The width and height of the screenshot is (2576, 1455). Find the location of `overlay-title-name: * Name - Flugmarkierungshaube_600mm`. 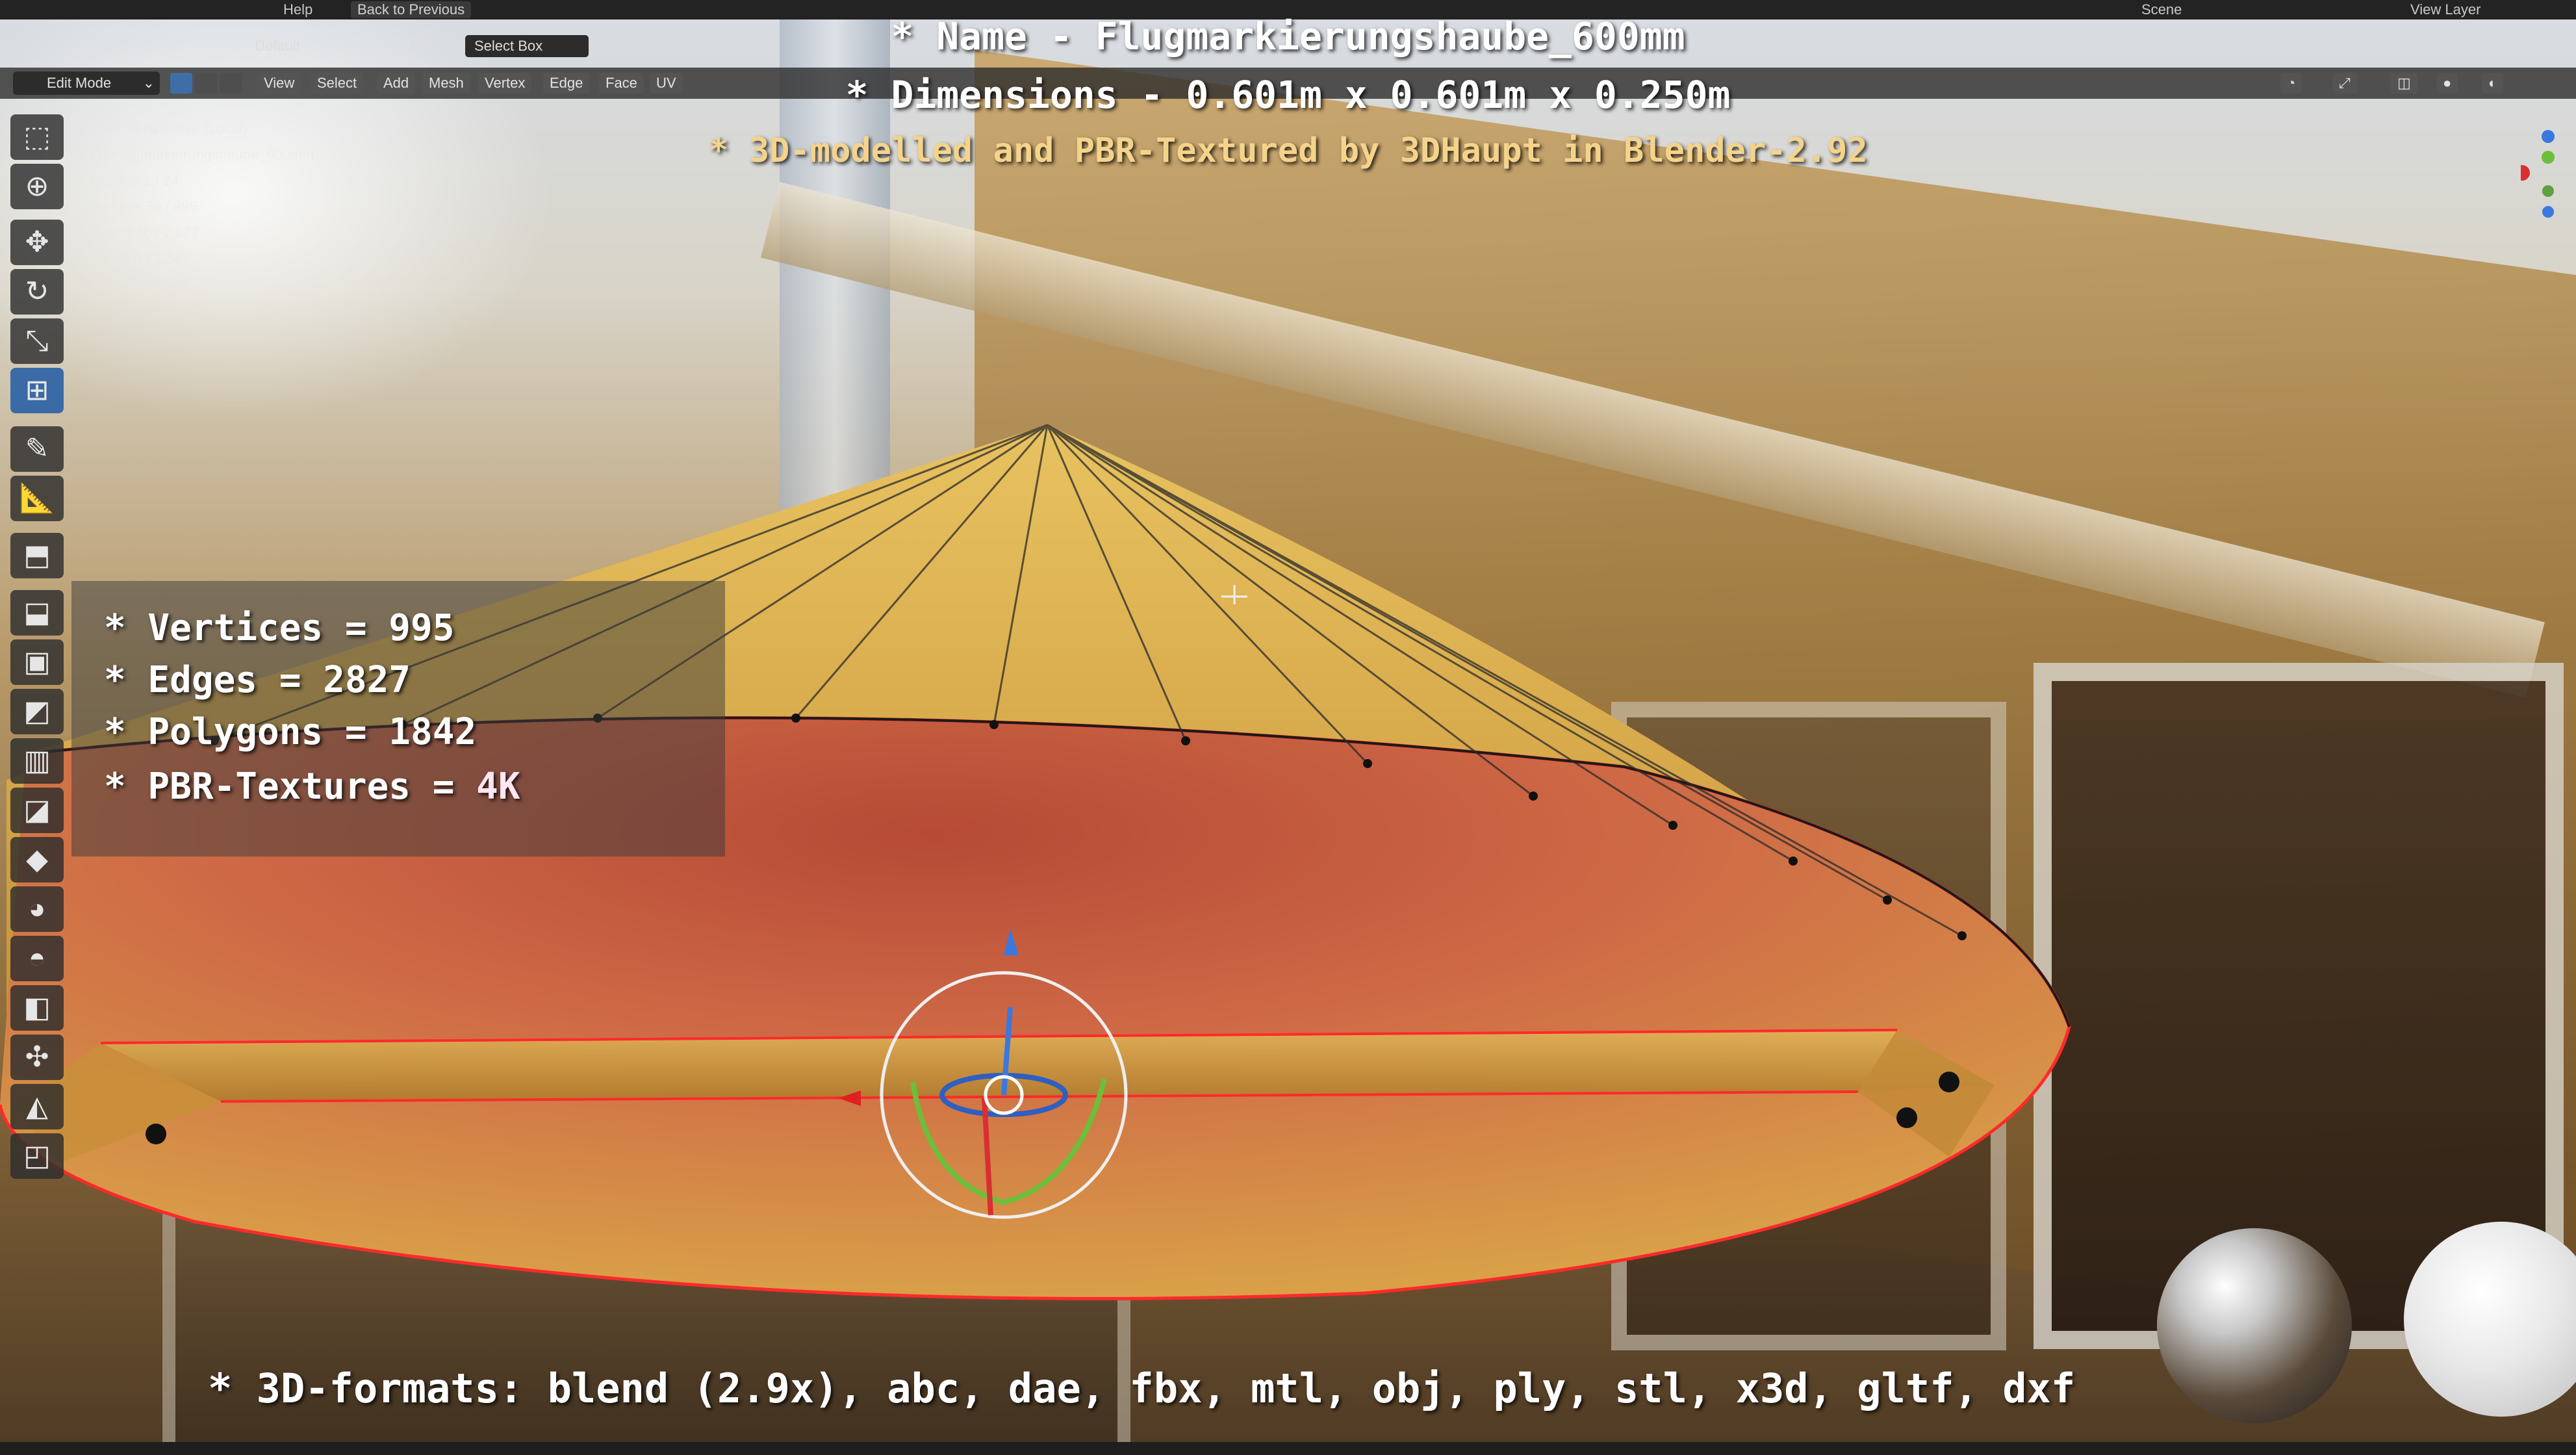

overlay-title-name: * Name - Flugmarkierungshaube_600mm is located at coordinates (1288, 36).